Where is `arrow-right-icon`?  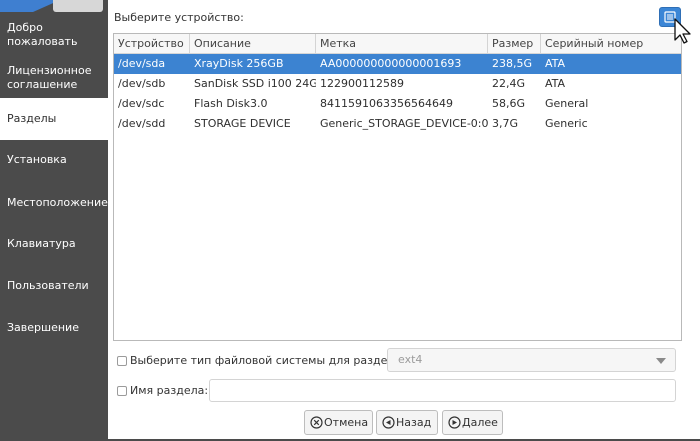 arrow-right-icon is located at coordinates (454, 422).